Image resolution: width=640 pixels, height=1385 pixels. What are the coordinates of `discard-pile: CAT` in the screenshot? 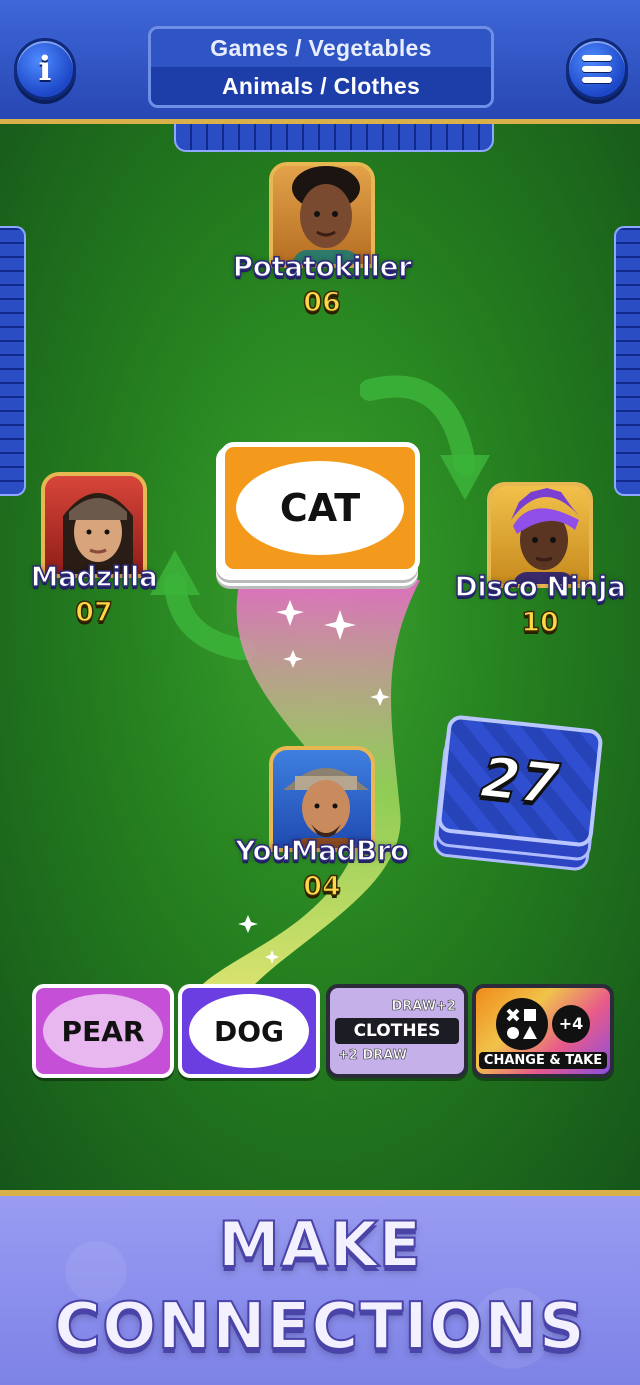 It's located at (317, 515).